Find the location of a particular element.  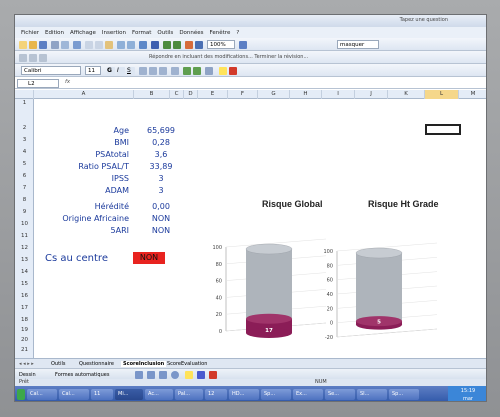

drawing-icon is located at coordinates (199, 45).